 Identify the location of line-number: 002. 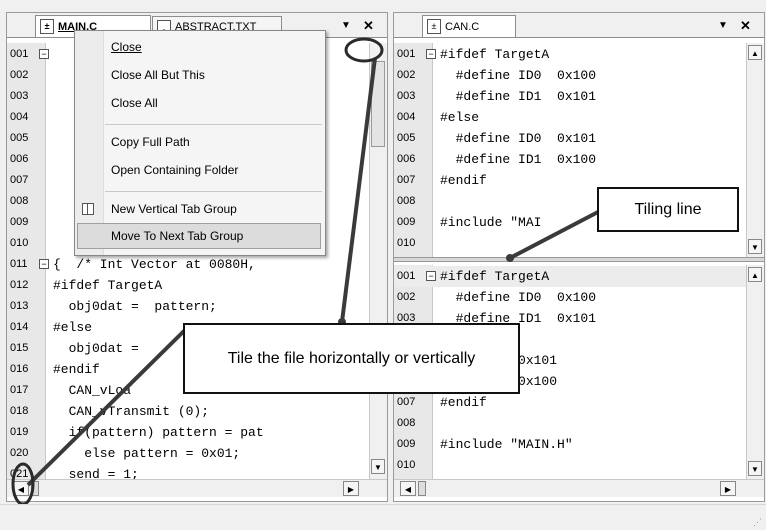
(19, 75).